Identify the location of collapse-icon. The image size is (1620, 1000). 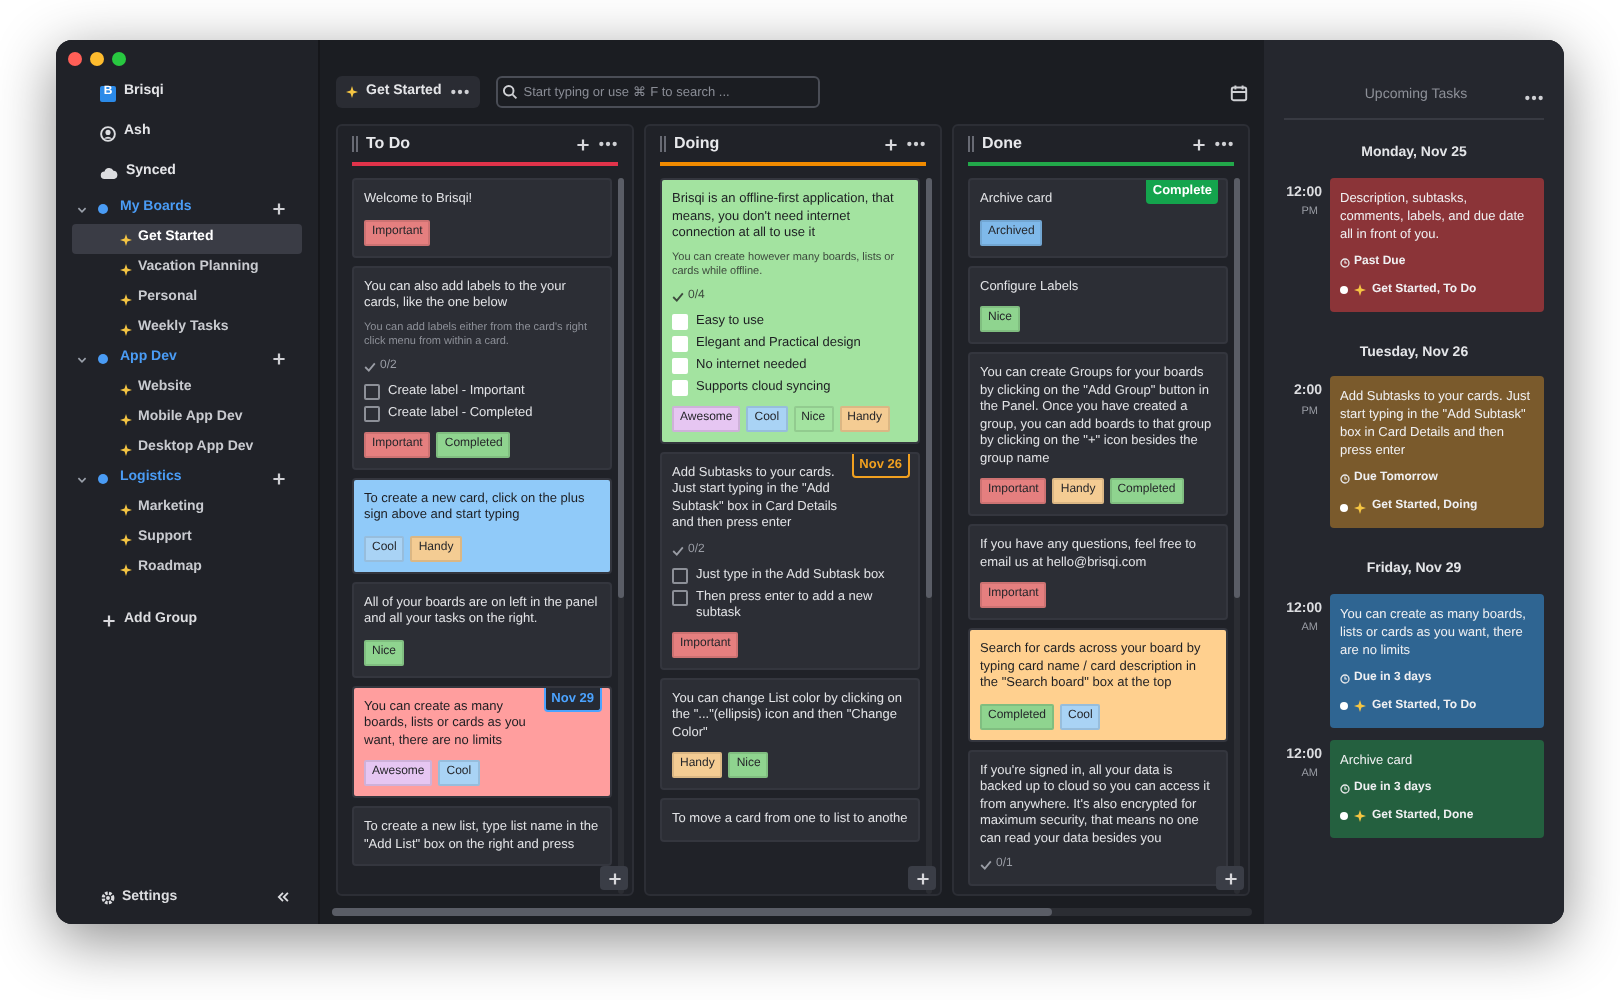
(283, 897).